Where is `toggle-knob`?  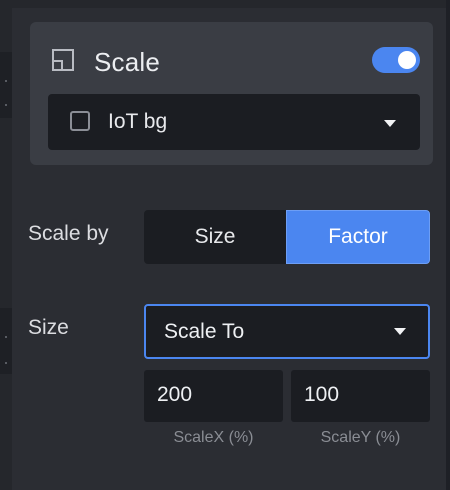
toggle-knob is located at coordinates (407, 60).